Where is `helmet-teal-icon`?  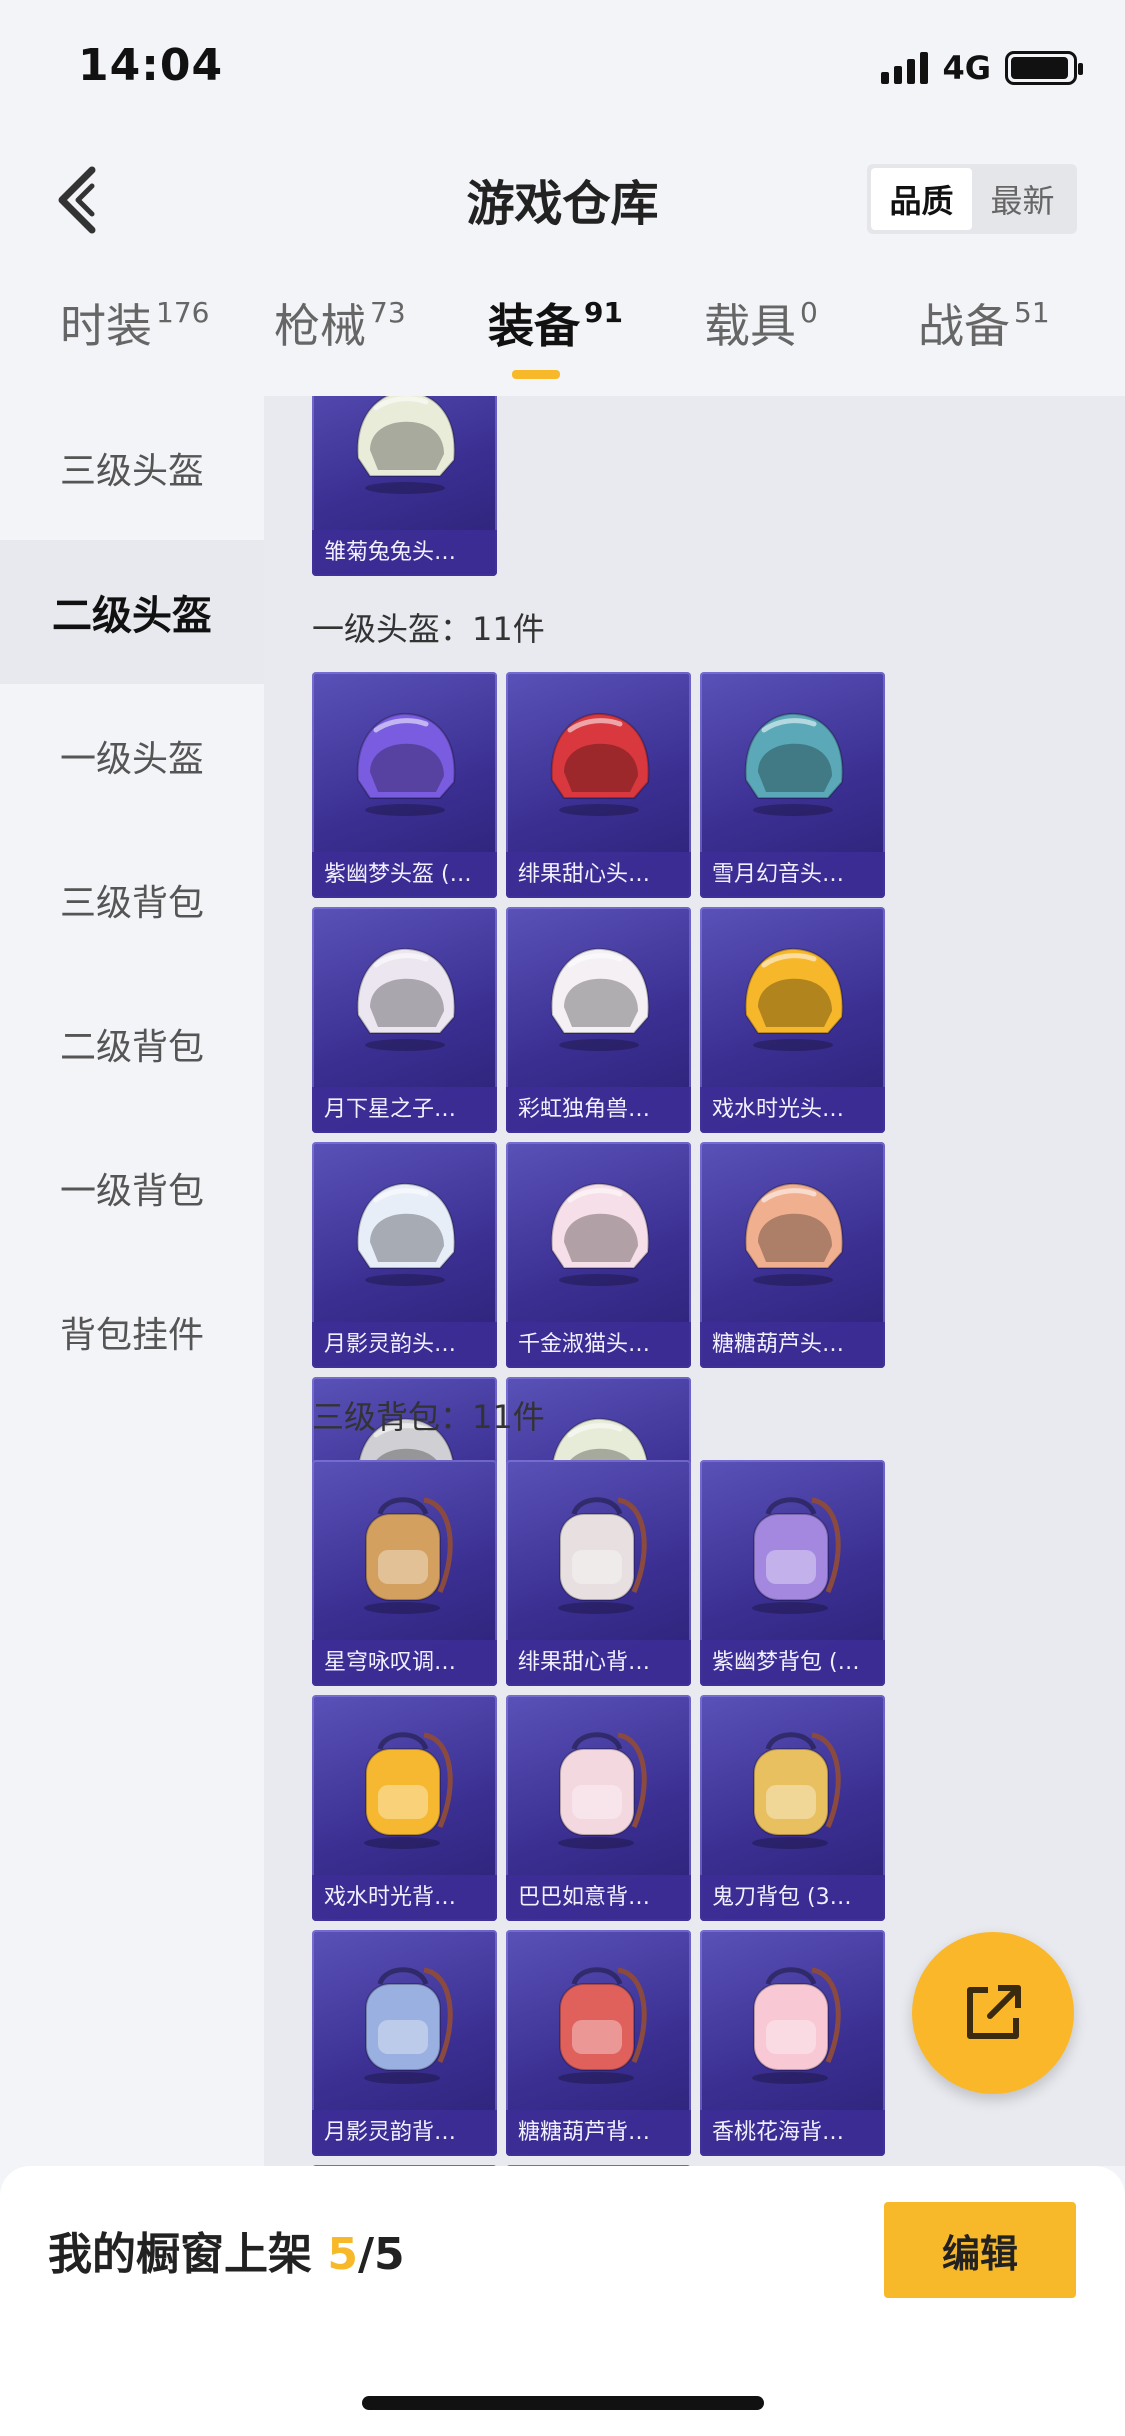
helmet-teal-icon is located at coordinates (793, 764).